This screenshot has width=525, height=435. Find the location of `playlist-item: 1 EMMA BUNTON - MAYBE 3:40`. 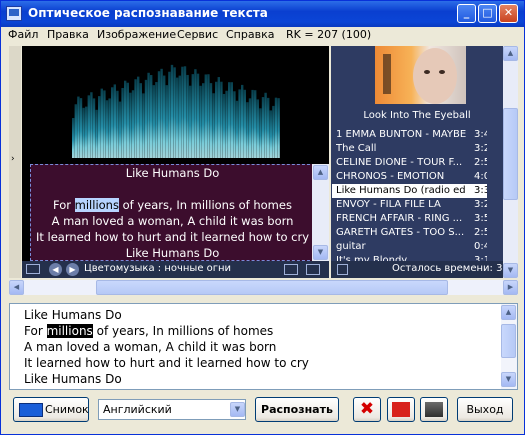

playlist-item: 1 EMMA BUNTON - MAYBE 3:40 is located at coordinates (409, 135).